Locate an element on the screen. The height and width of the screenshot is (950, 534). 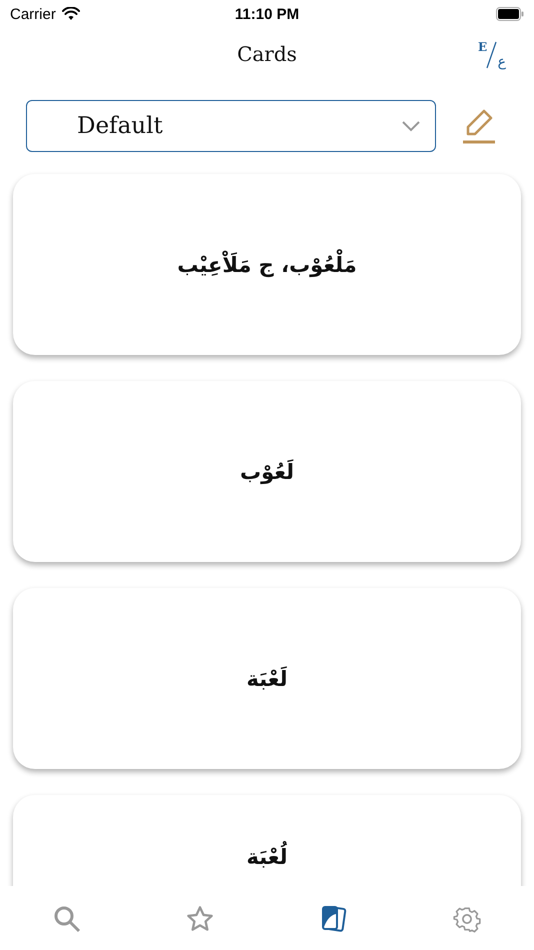
cards-icon is located at coordinates (334, 919).